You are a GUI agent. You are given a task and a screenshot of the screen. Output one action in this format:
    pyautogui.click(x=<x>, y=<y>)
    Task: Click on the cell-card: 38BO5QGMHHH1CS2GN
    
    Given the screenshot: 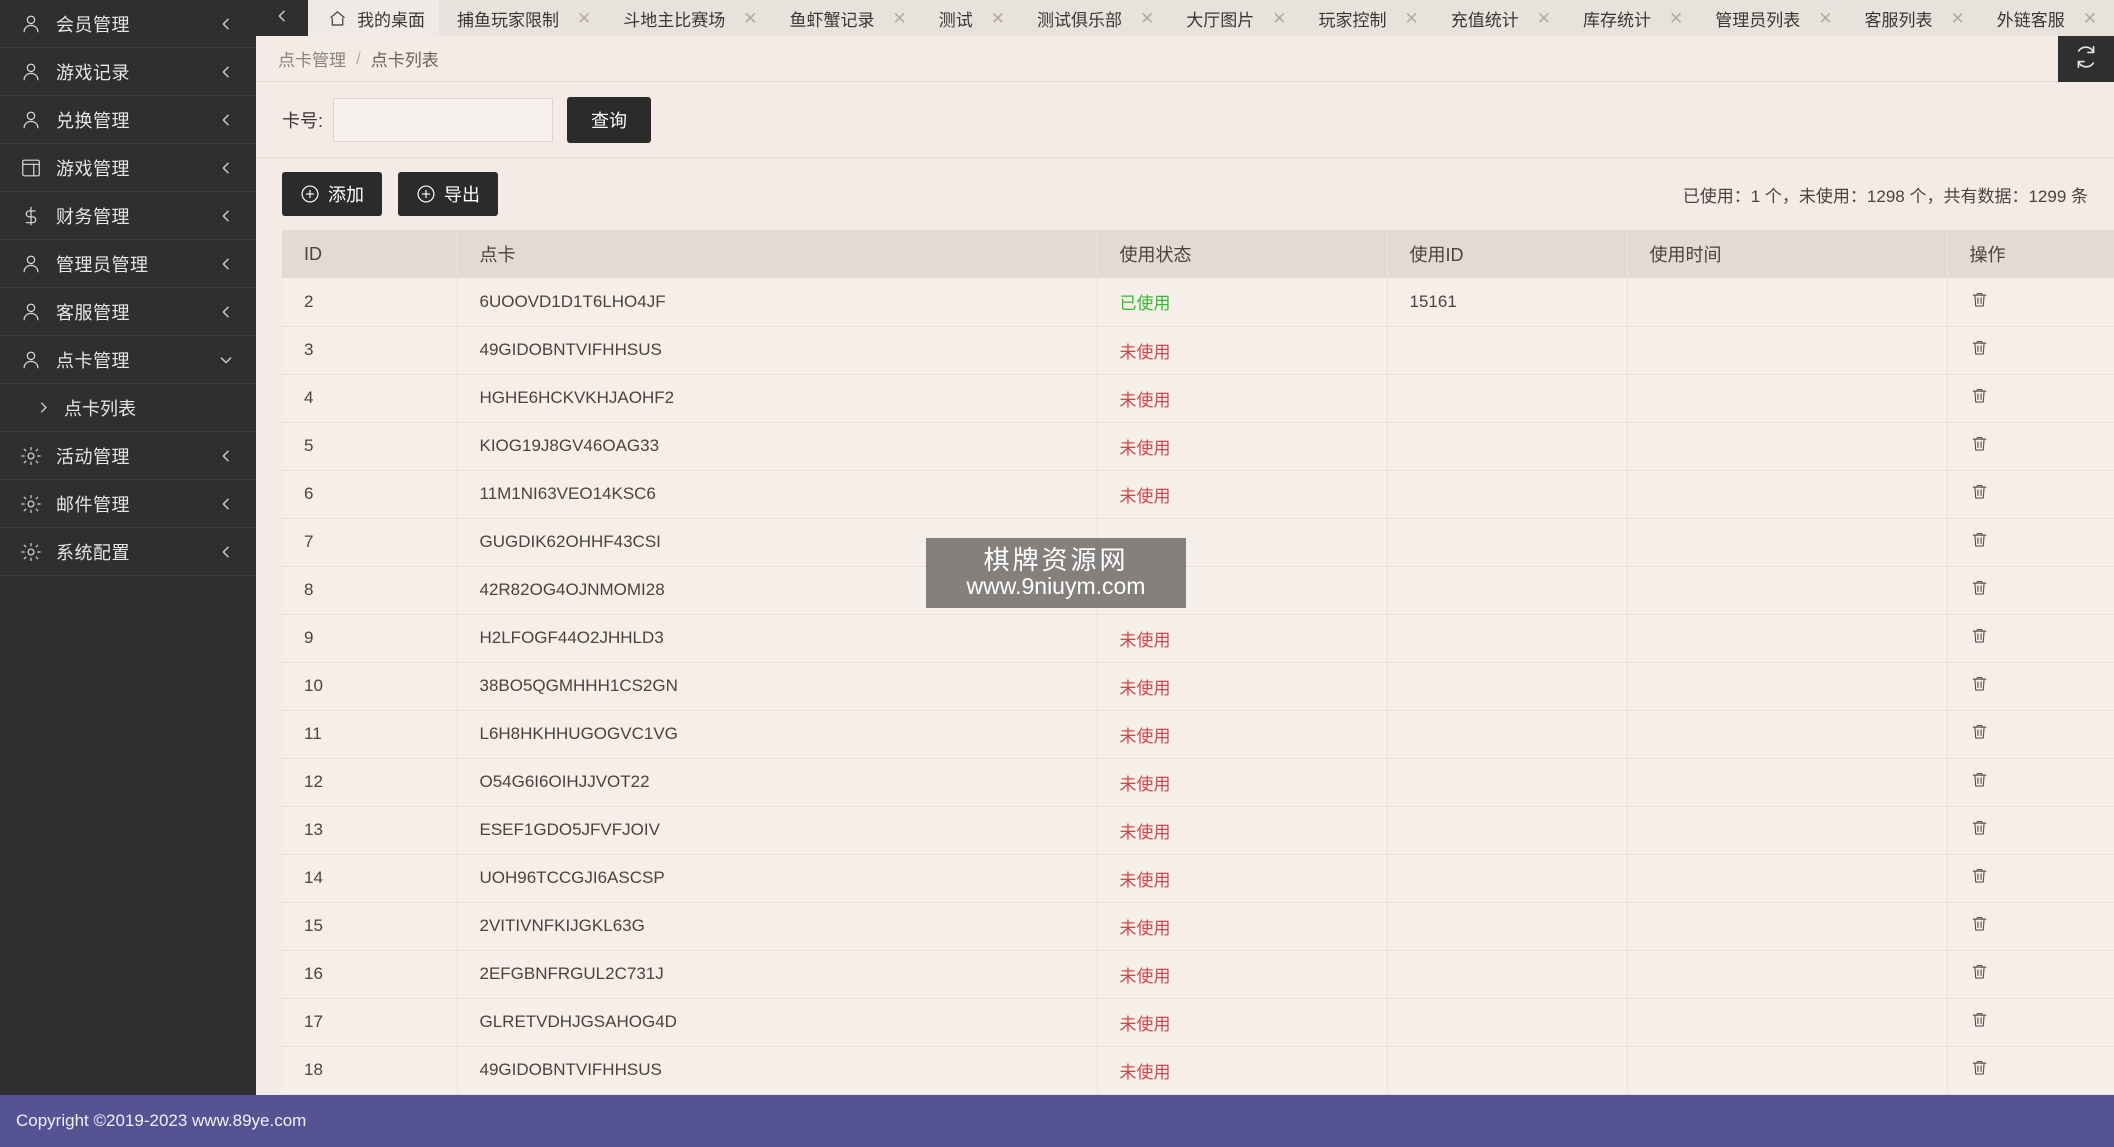 What is the action you would take?
    pyautogui.click(x=777, y=686)
    